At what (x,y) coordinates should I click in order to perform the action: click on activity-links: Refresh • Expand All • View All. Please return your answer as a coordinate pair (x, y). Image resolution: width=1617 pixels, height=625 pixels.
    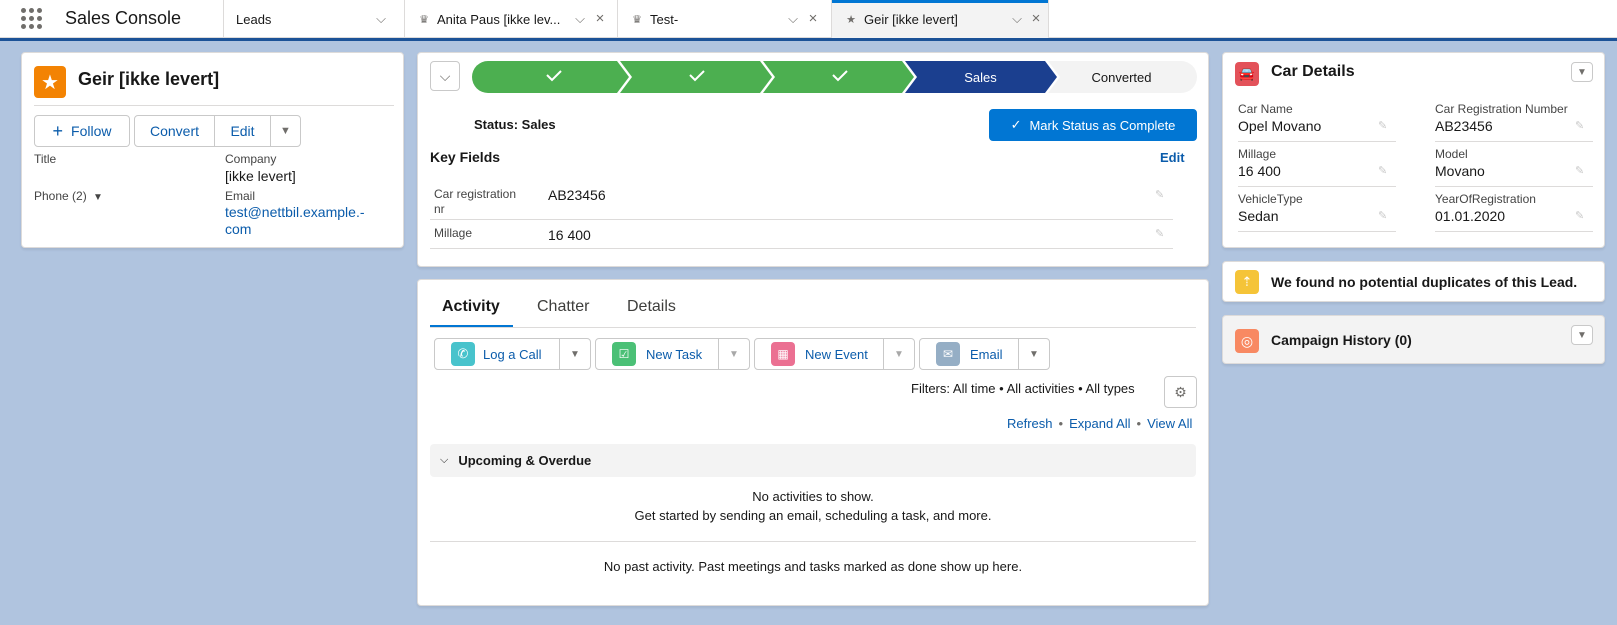
    Looking at the image, I should click on (1099, 423).